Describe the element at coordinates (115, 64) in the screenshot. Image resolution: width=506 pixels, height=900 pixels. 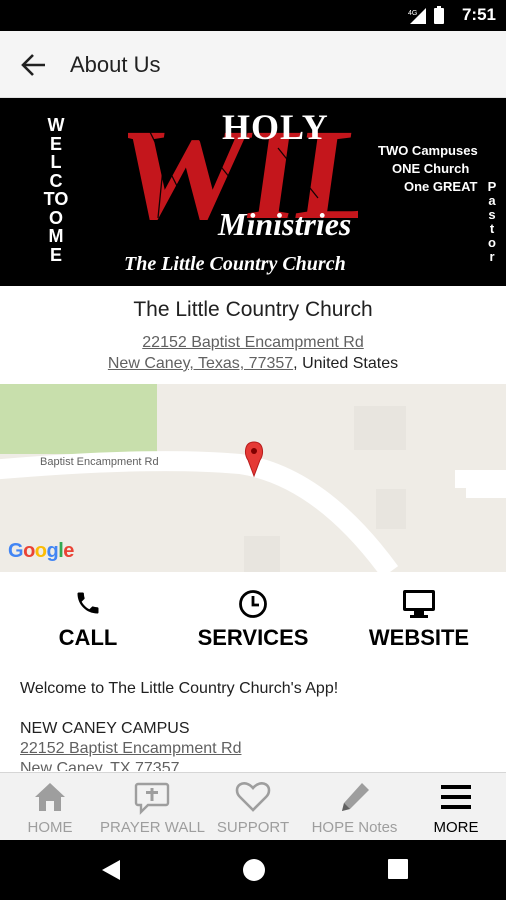
I see `page-title: About Us` at that location.